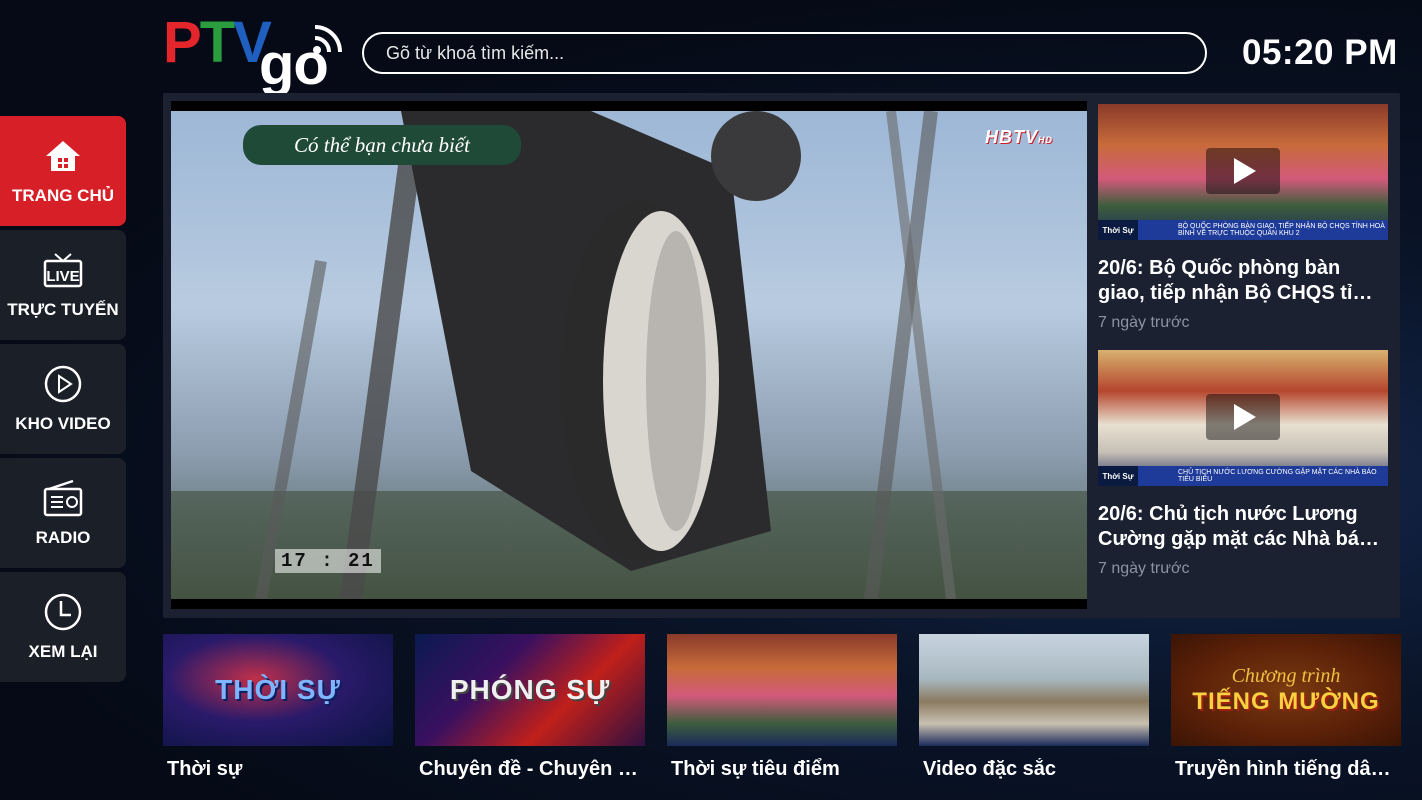 The height and width of the screenshot is (800, 1422). Describe the element at coordinates (990, 769) in the screenshot. I see `category-label: Video đặc sắc` at that location.